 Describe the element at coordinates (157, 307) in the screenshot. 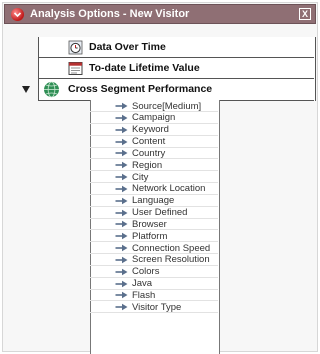

I see `segment-label: Visitor Type` at that location.